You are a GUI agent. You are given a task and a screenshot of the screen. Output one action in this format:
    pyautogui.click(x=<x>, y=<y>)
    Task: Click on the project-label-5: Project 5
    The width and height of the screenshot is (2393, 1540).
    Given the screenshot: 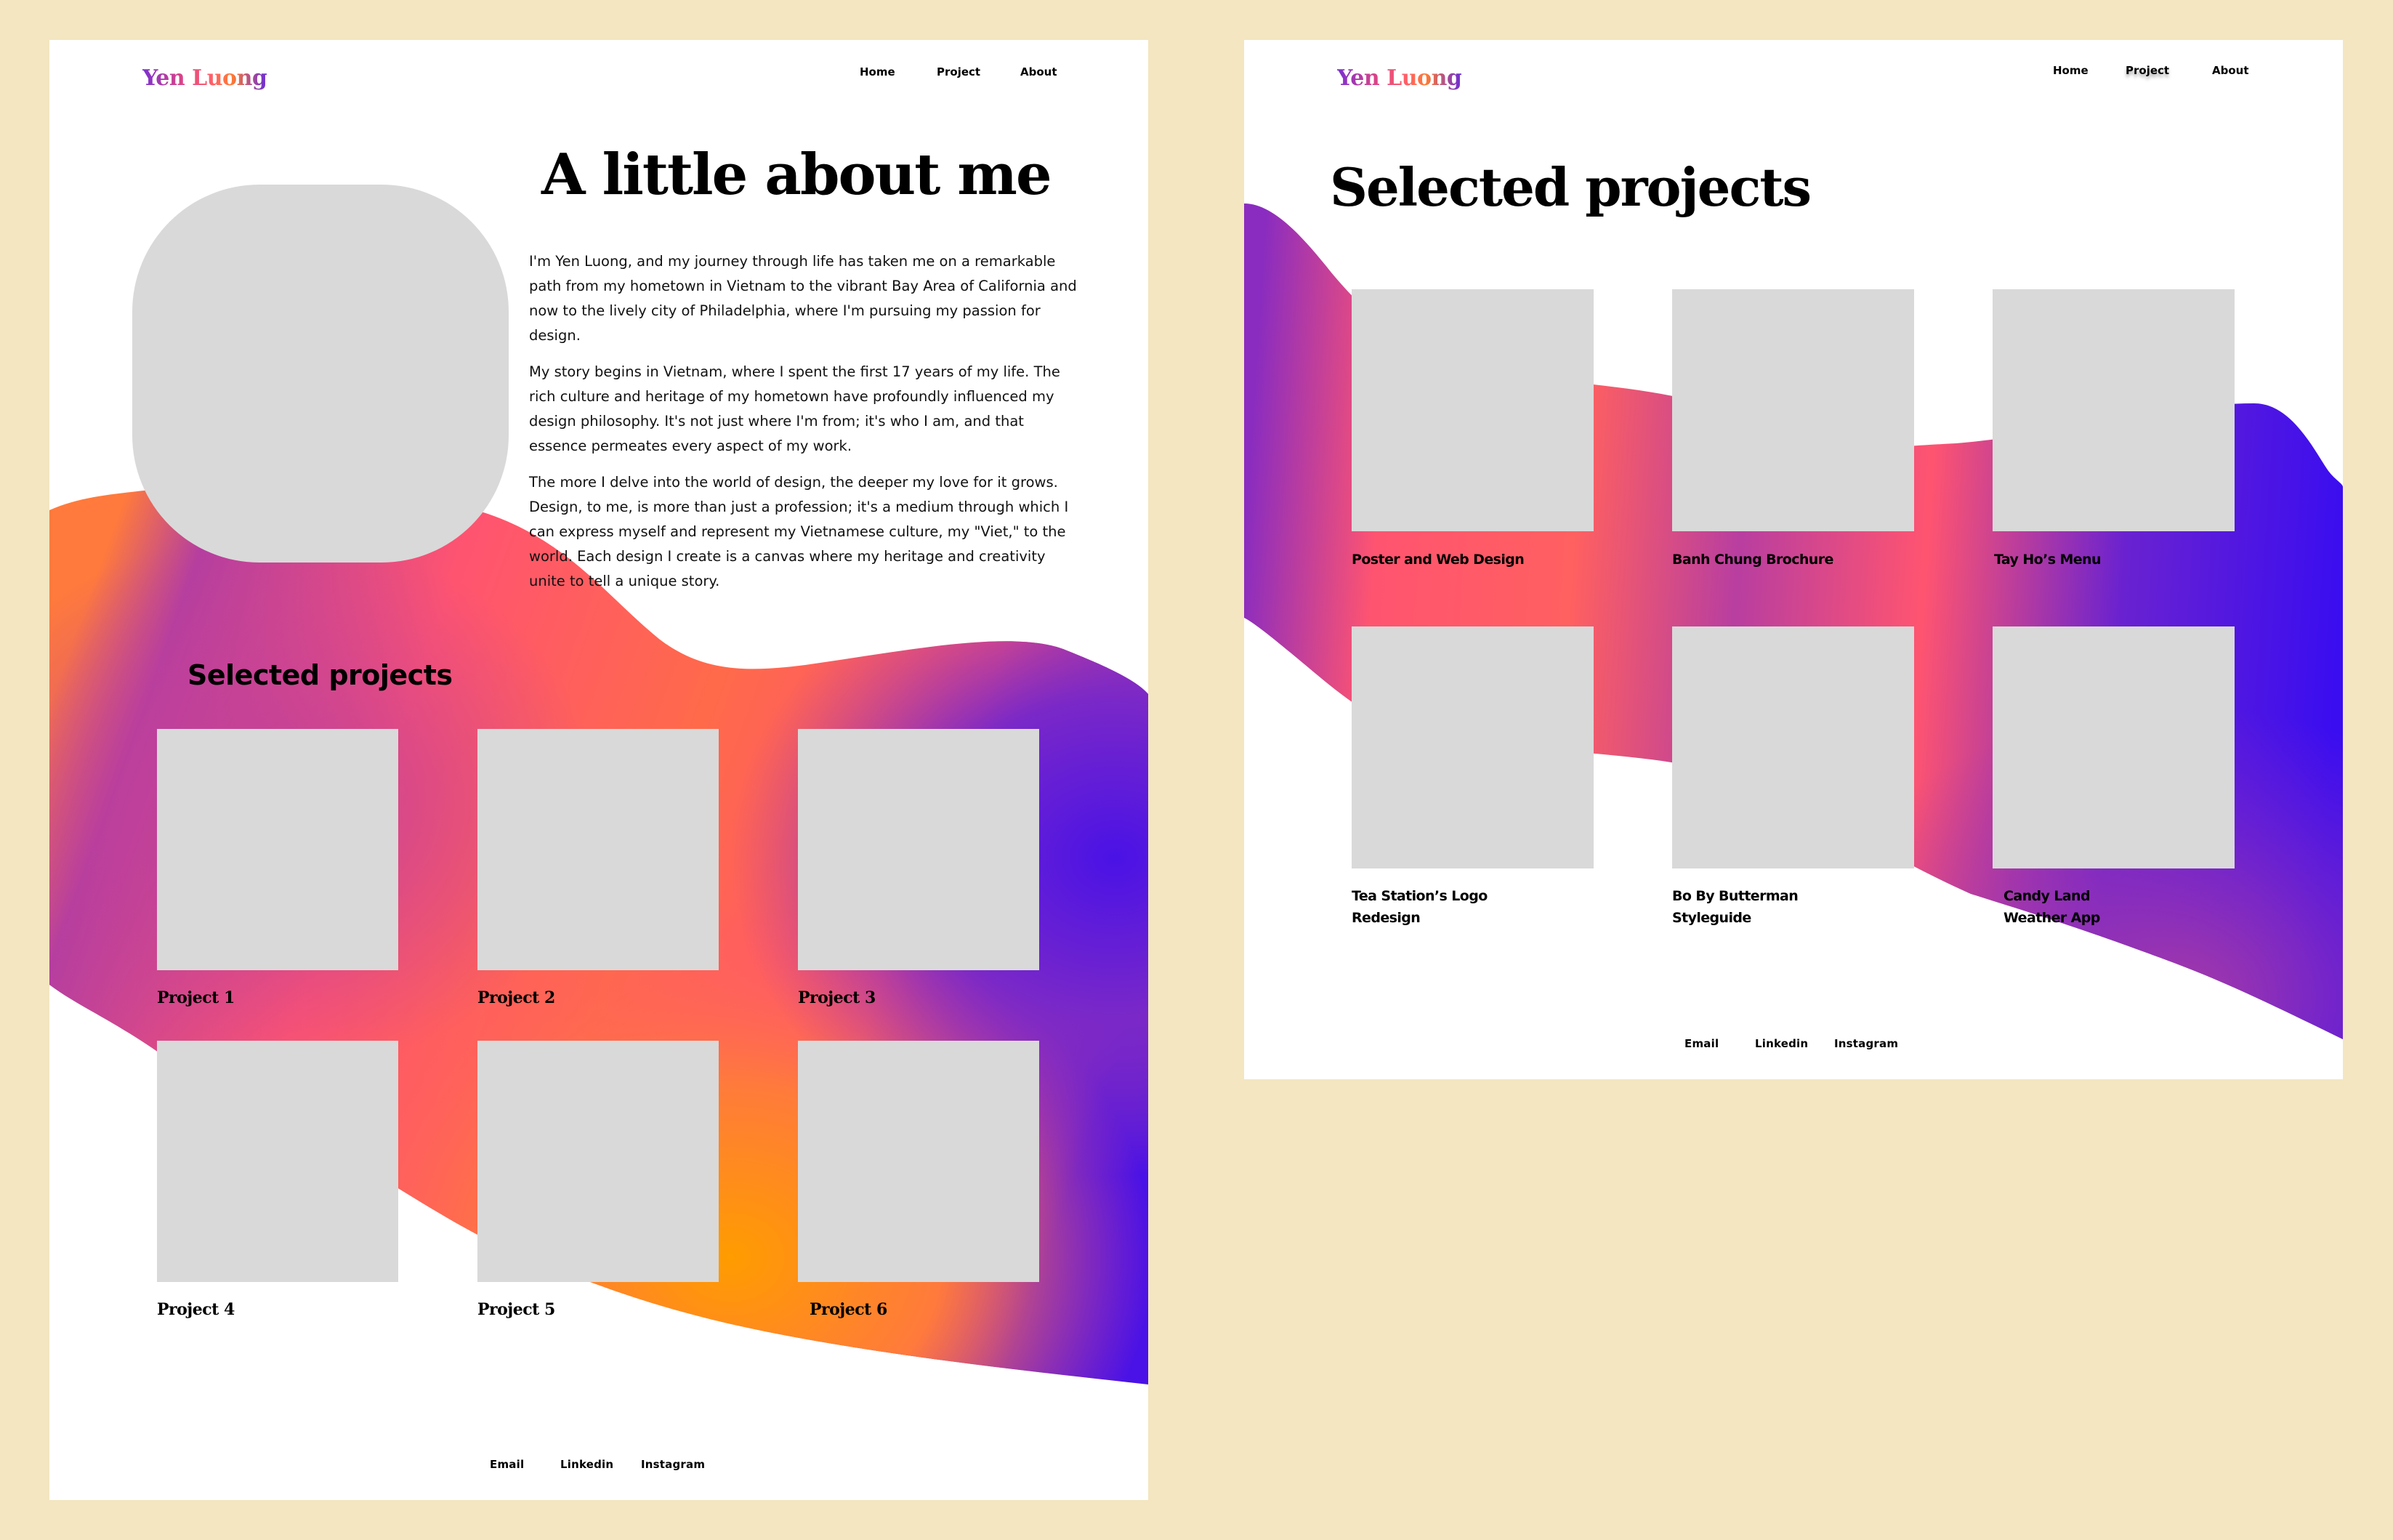 What is the action you would take?
    pyautogui.click(x=516, y=1309)
    